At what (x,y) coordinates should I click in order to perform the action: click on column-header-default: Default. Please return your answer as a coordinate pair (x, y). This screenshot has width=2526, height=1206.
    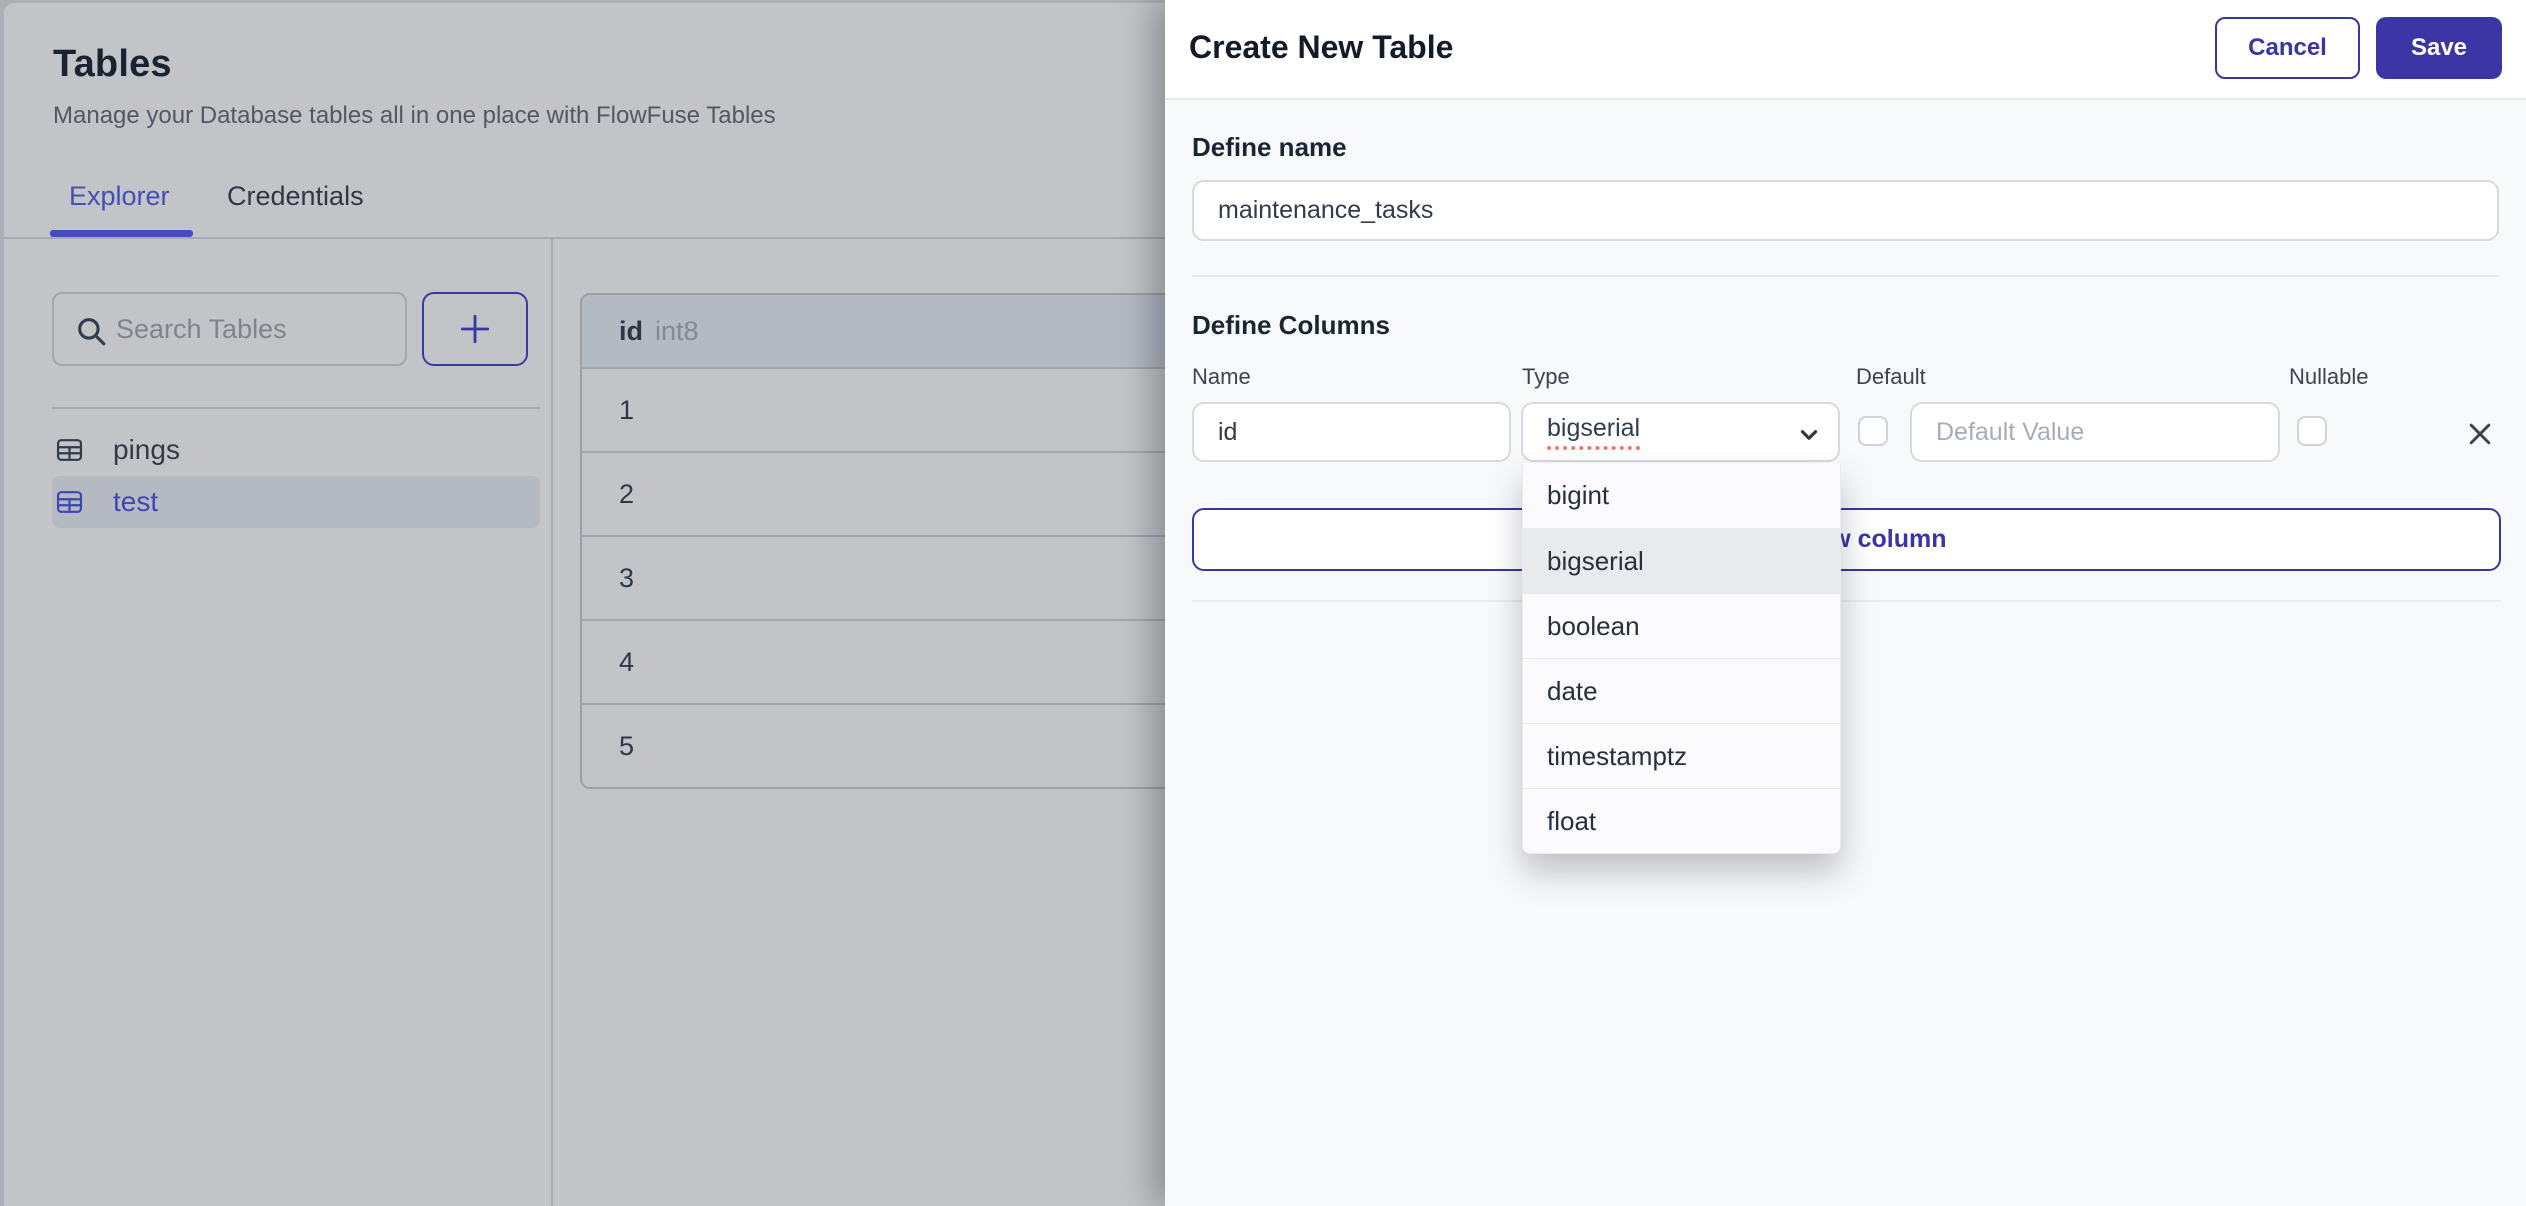
    Looking at the image, I should click on (1891, 376).